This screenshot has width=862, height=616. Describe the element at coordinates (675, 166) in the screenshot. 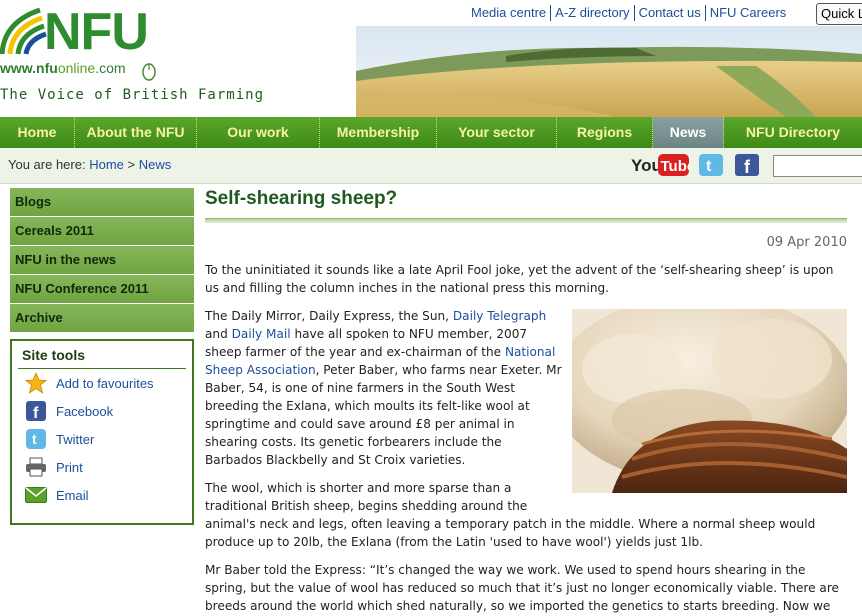

I see `svg-text: Tube` at that location.